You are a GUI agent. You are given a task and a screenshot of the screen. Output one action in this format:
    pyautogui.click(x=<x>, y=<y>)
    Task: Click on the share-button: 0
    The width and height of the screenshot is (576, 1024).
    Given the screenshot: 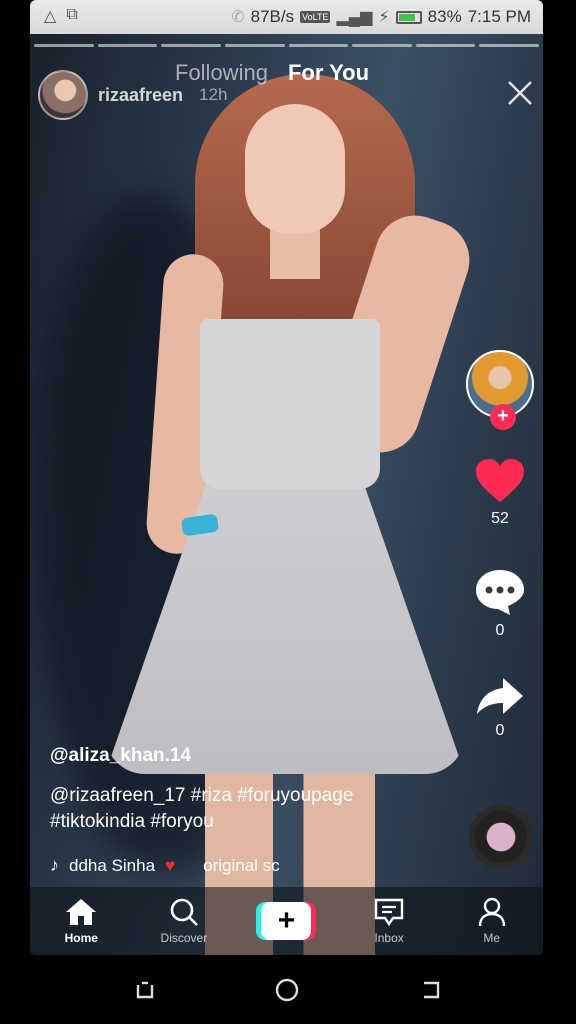 What is the action you would take?
    pyautogui.click(x=500, y=708)
    